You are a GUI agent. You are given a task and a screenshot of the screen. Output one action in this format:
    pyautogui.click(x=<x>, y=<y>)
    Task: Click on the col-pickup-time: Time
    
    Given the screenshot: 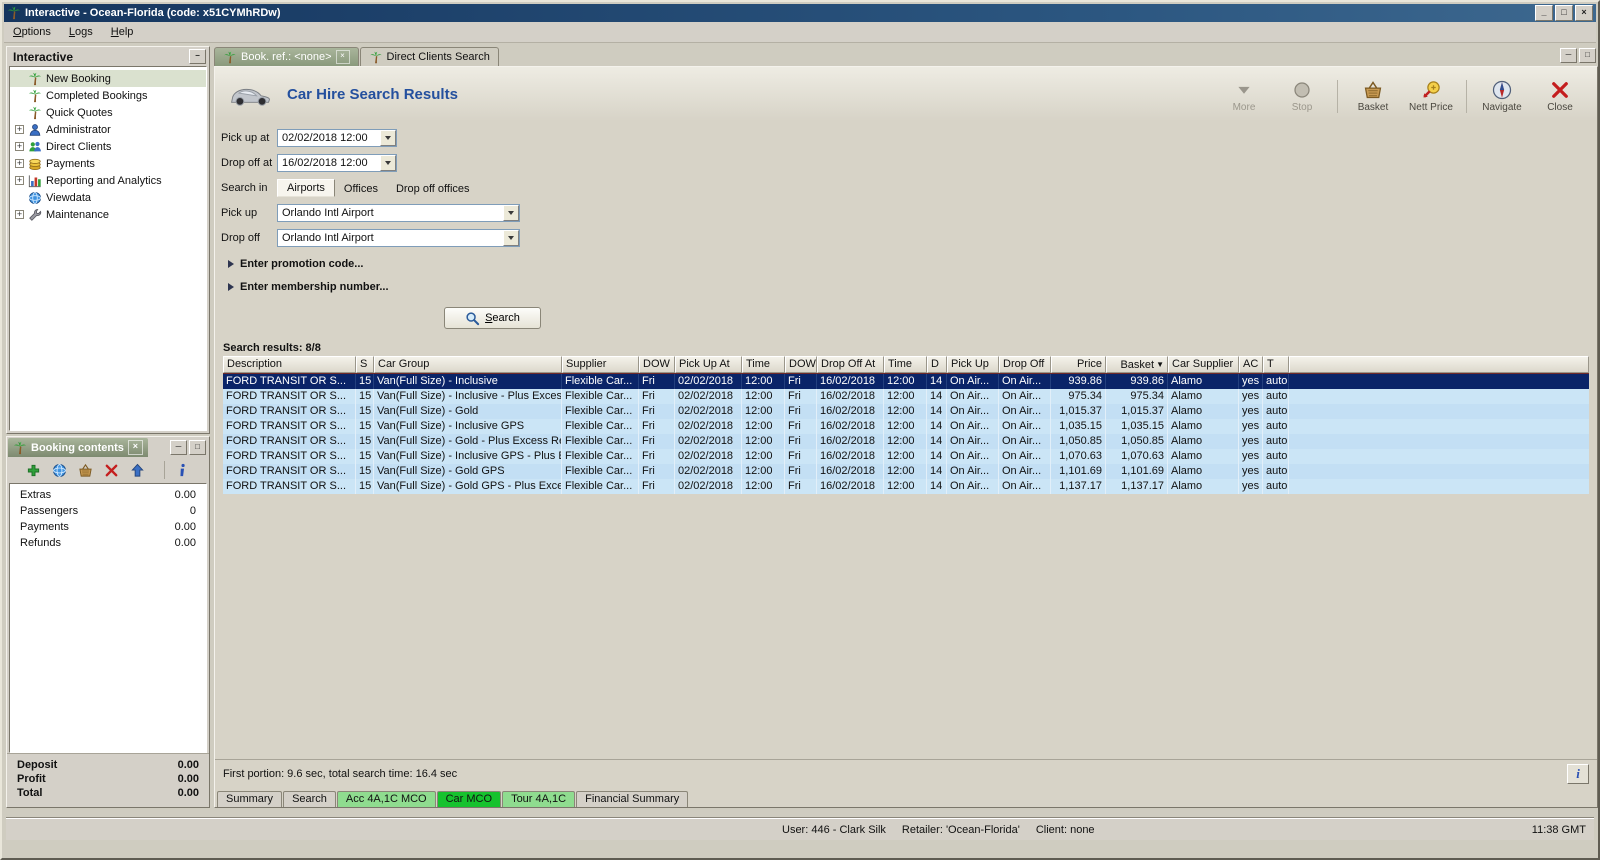 What is the action you would take?
    pyautogui.click(x=763, y=364)
    